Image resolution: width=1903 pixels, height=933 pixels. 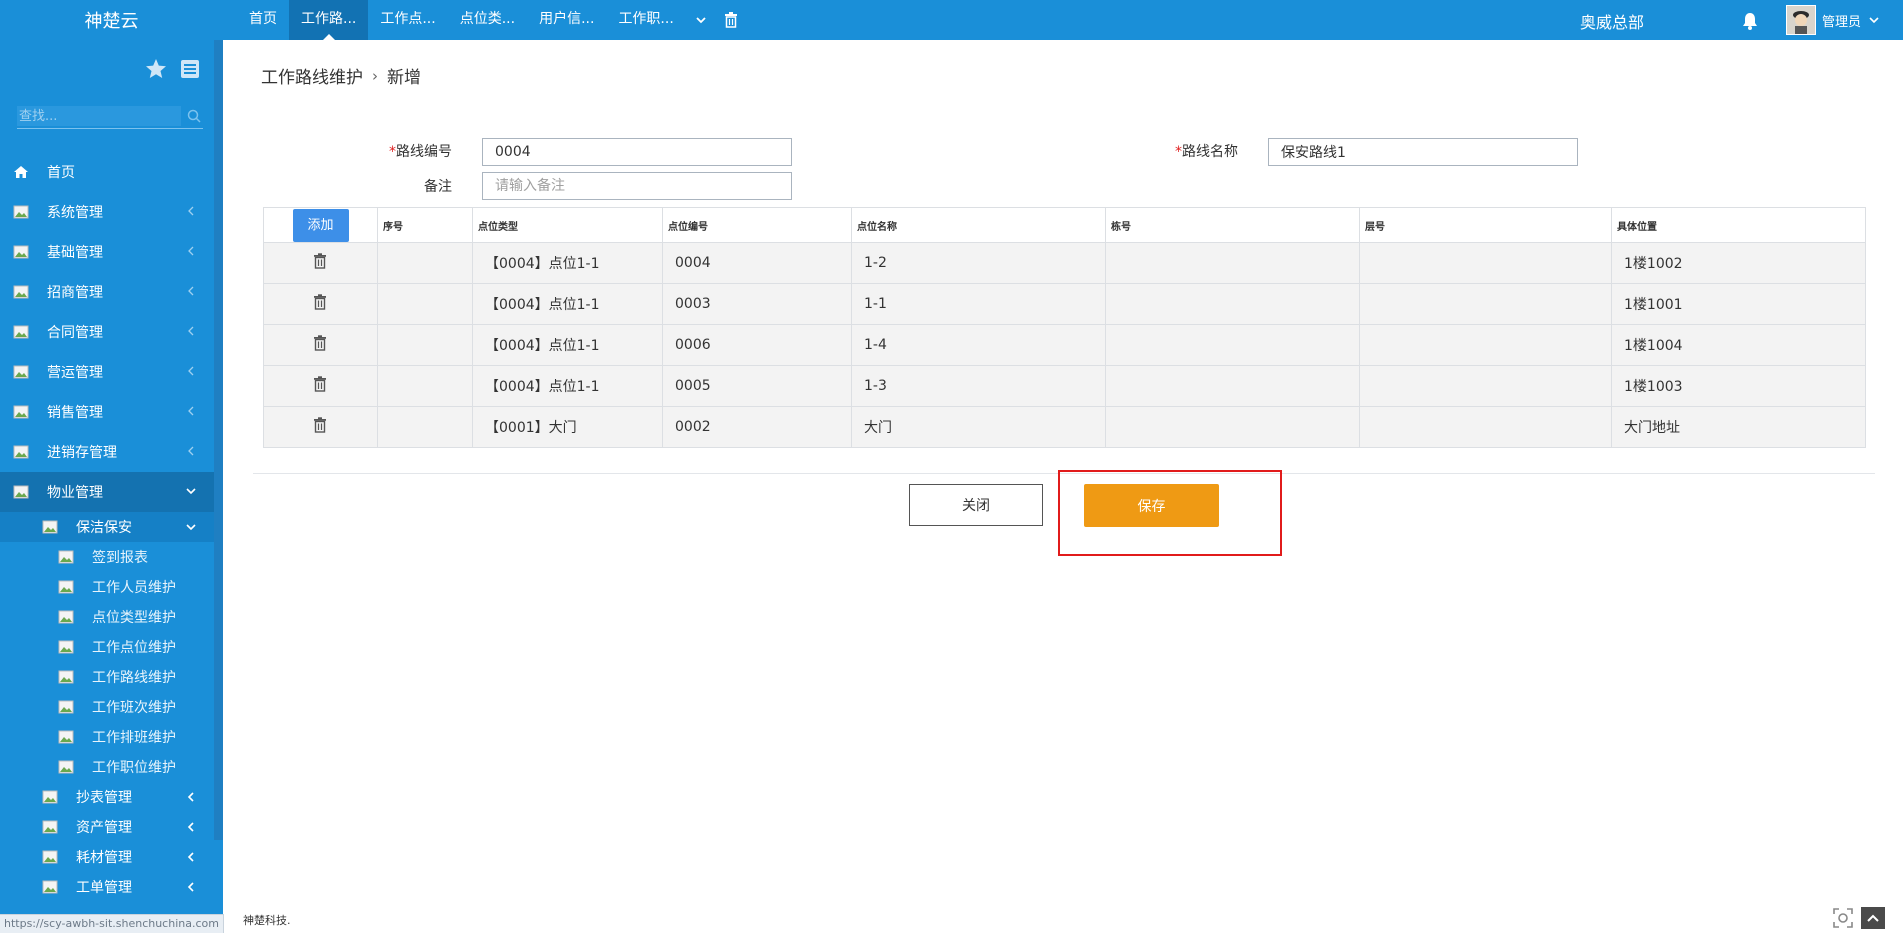 I want to click on cell-point-name: 1-2, so click(x=978, y=263).